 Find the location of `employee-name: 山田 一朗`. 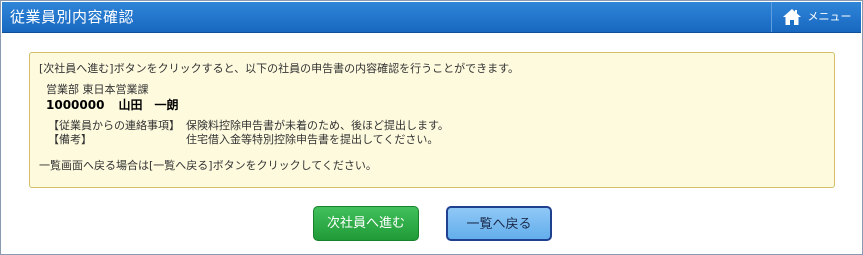

employee-name: 山田 一朗 is located at coordinates (148, 105).